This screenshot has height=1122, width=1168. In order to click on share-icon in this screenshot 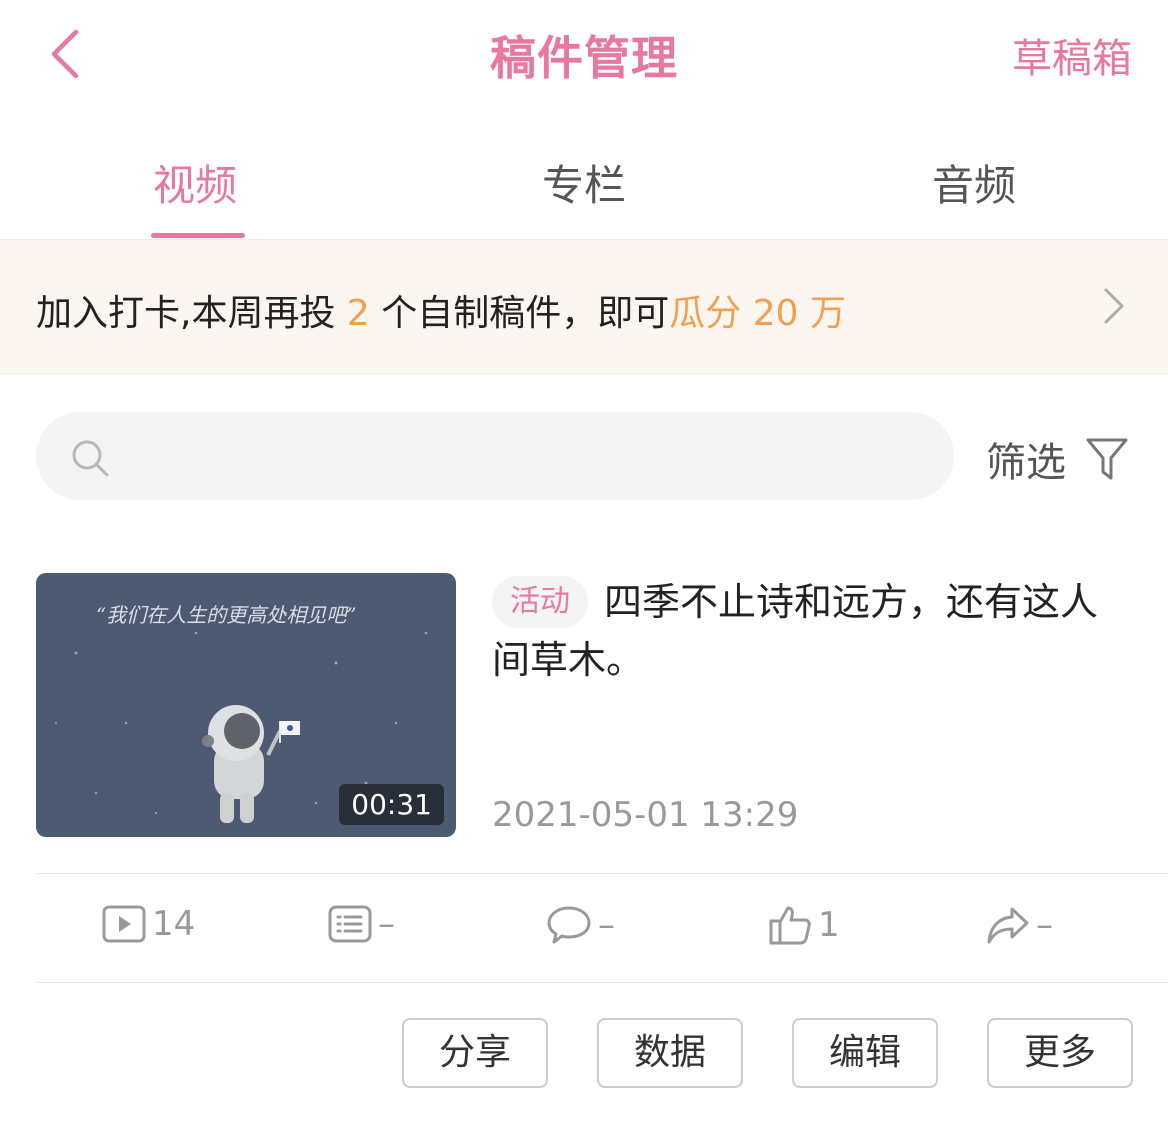, I will do `click(1008, 925)`.